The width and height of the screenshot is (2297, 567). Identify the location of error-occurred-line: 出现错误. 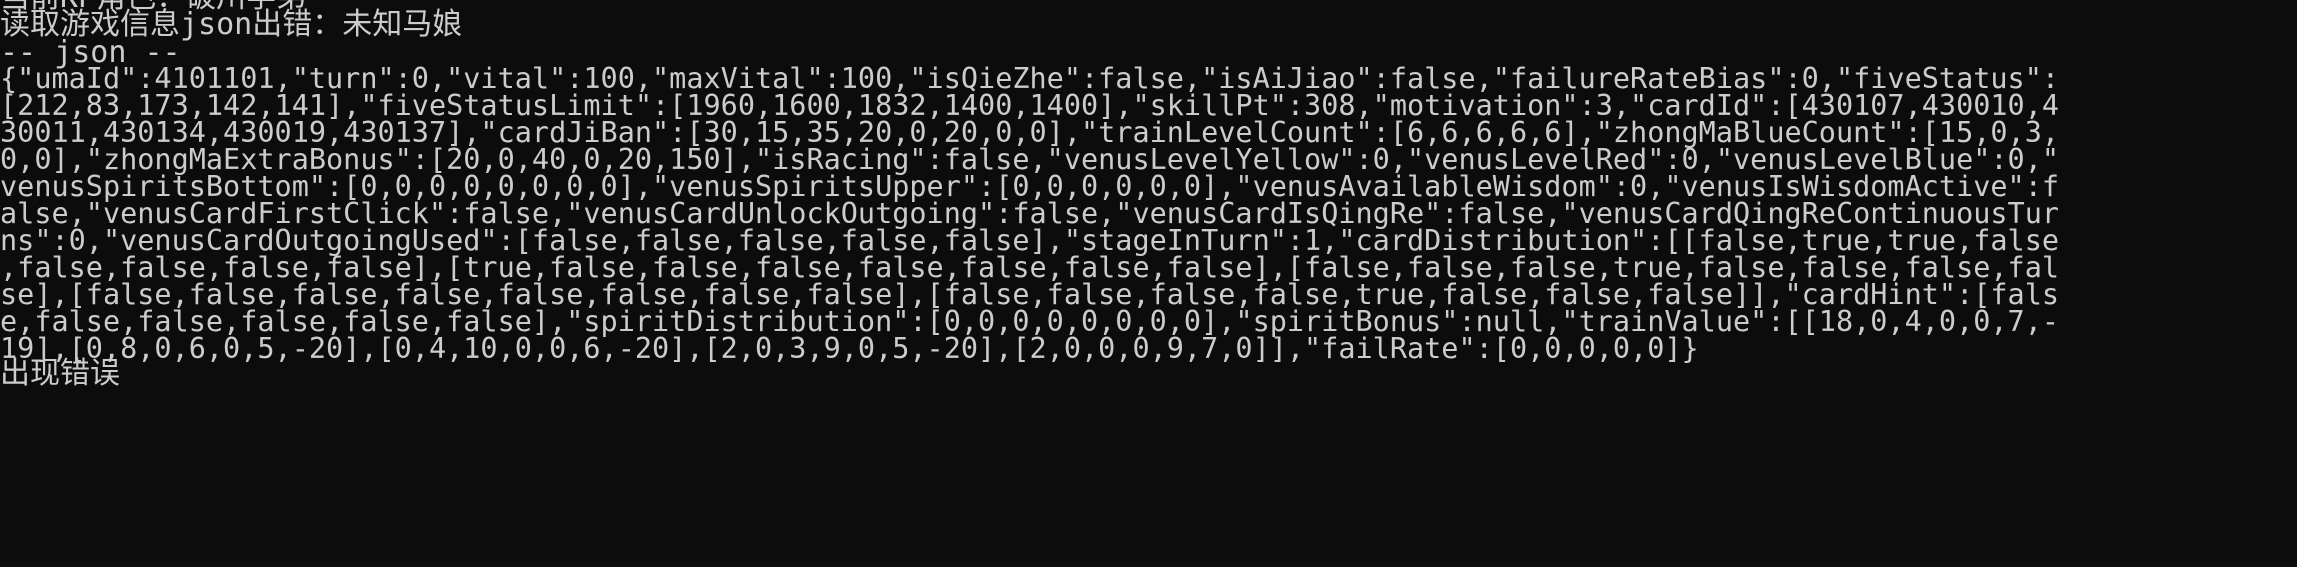
(60, 373).